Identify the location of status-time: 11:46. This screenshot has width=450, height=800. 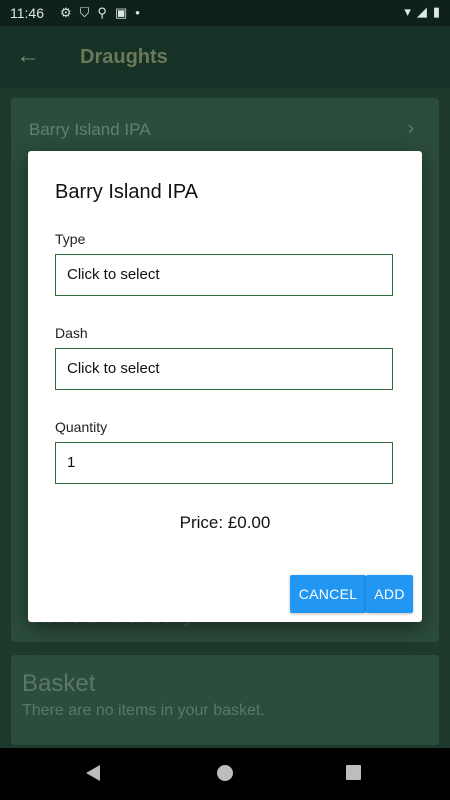
(27, 13).